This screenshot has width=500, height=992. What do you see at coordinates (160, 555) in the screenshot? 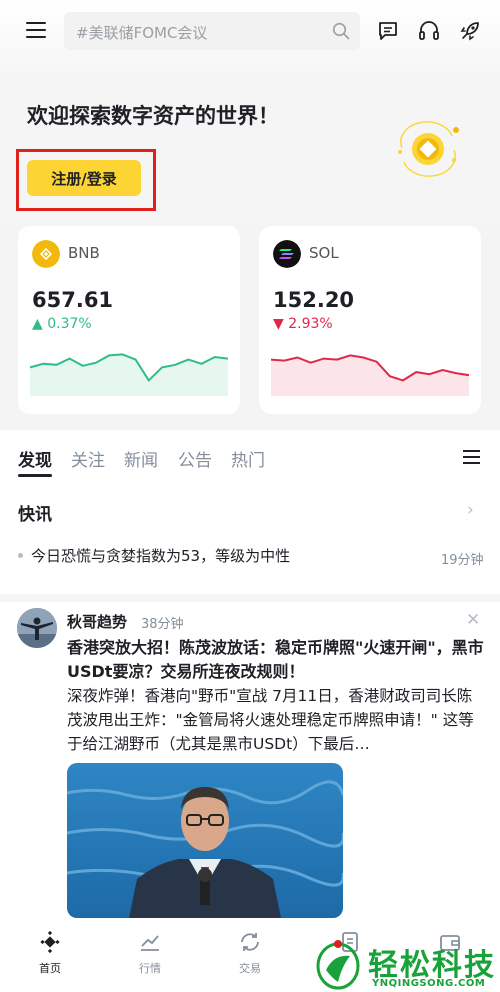
I see `flash-news-item: 今日恐慌与贪婪指数为53，等级为中性` at bounding box center [160, 555].